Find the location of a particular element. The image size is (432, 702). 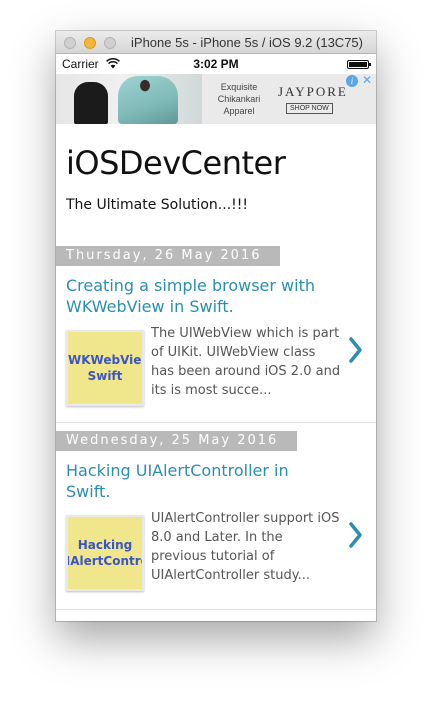

ad-close-icon: ✕ is located at coordinates (367, 80).